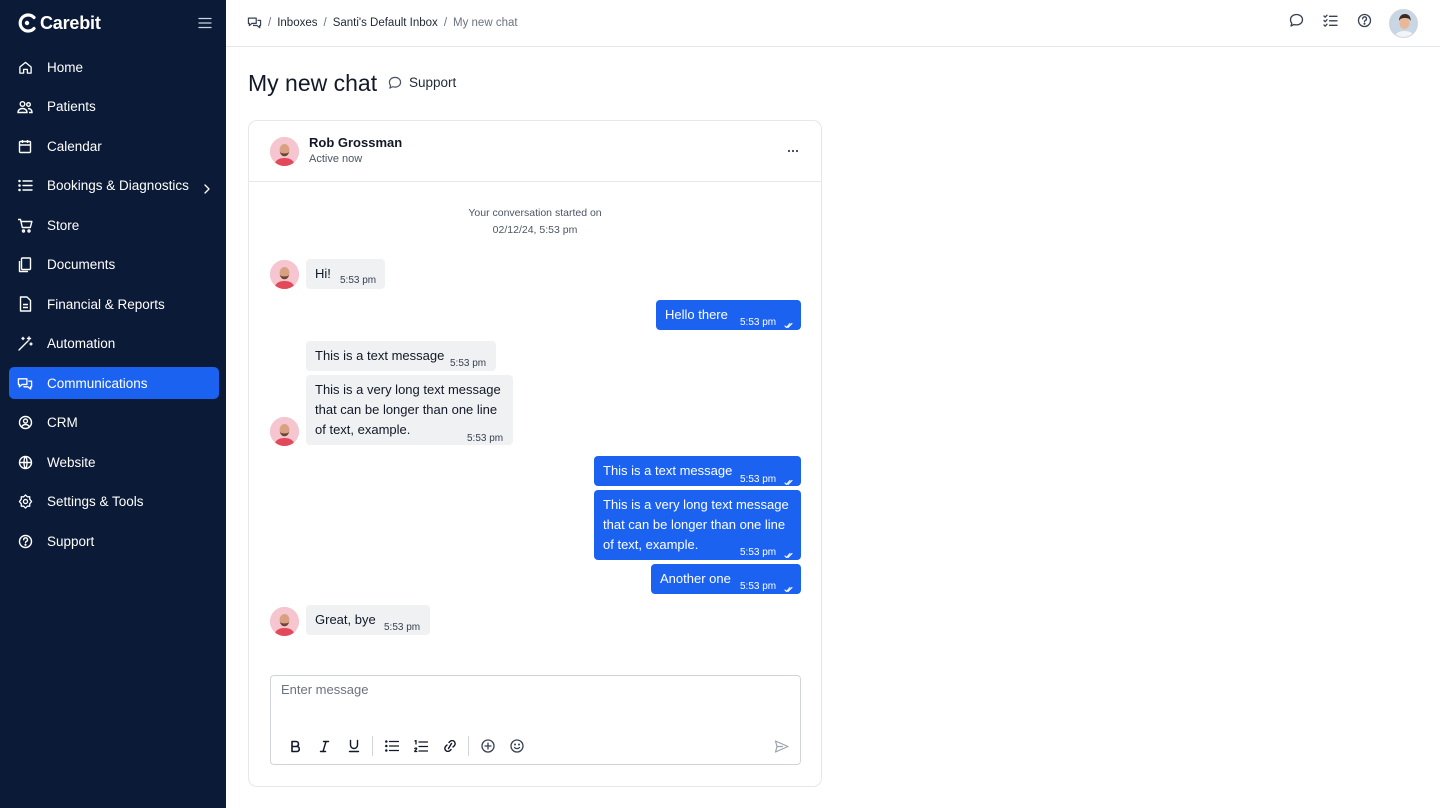 Image resolution: width=1440 pixels, height=808 pixels. What do you see at coordinates (97, 383) in the screenshot?
I see `sidebar-item-label: Communications` at bounding box center [97, 383].